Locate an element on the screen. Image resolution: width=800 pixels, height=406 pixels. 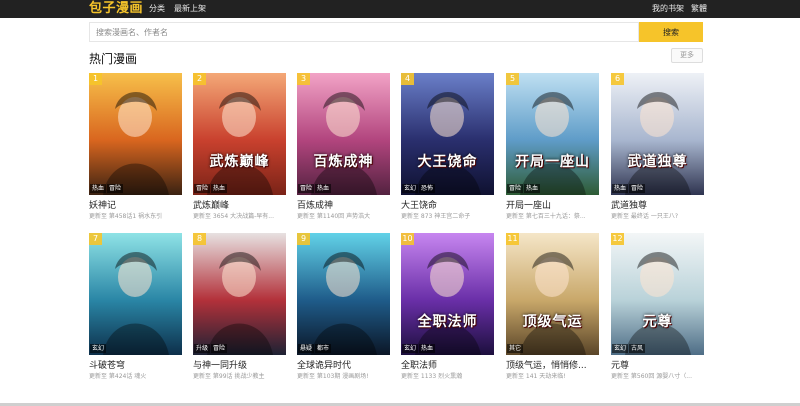
rank-badge: 10 is located at coordinates (407, 239).